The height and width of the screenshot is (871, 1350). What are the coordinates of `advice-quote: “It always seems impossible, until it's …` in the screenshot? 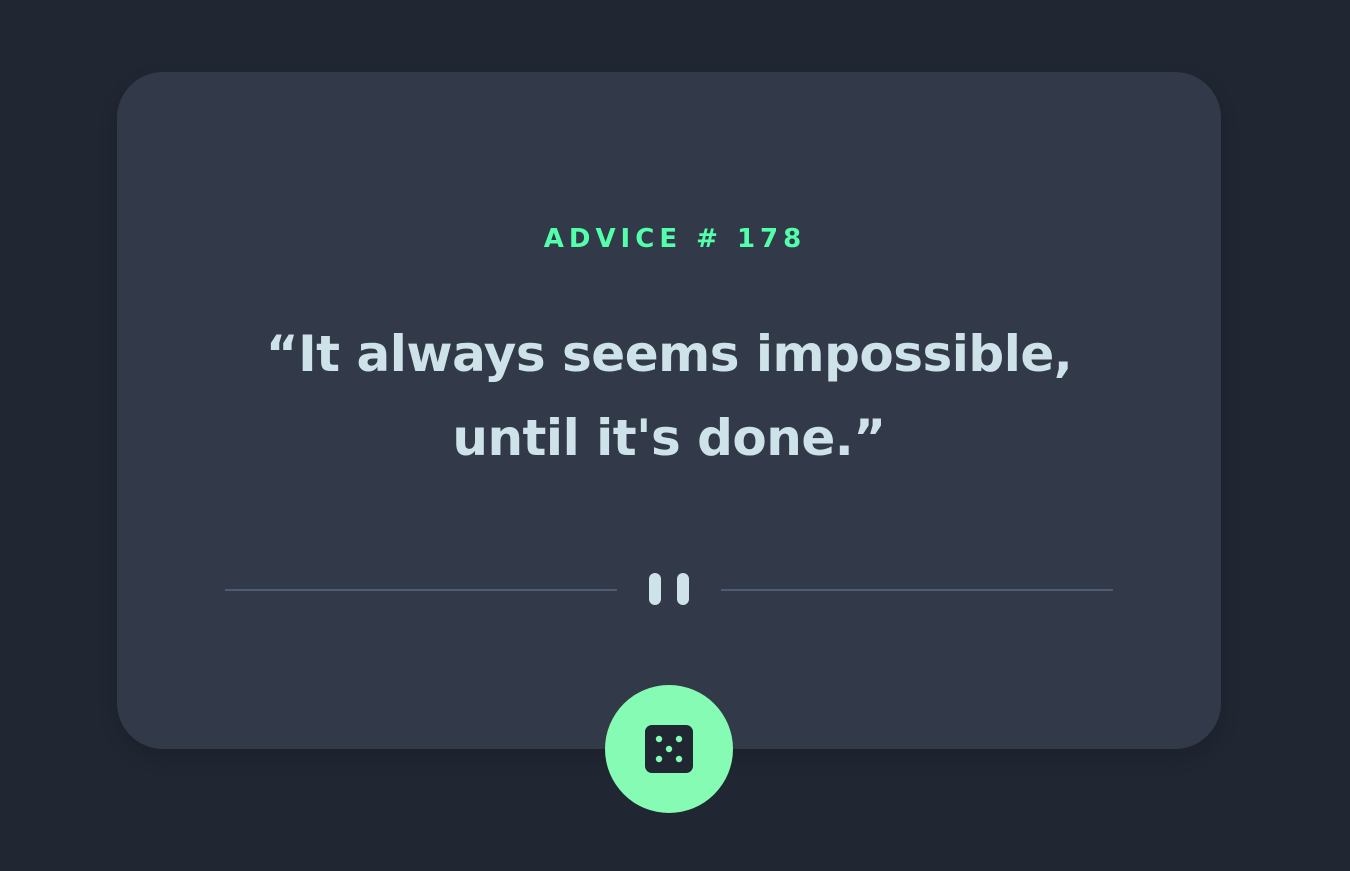 It's located at (669, 396).